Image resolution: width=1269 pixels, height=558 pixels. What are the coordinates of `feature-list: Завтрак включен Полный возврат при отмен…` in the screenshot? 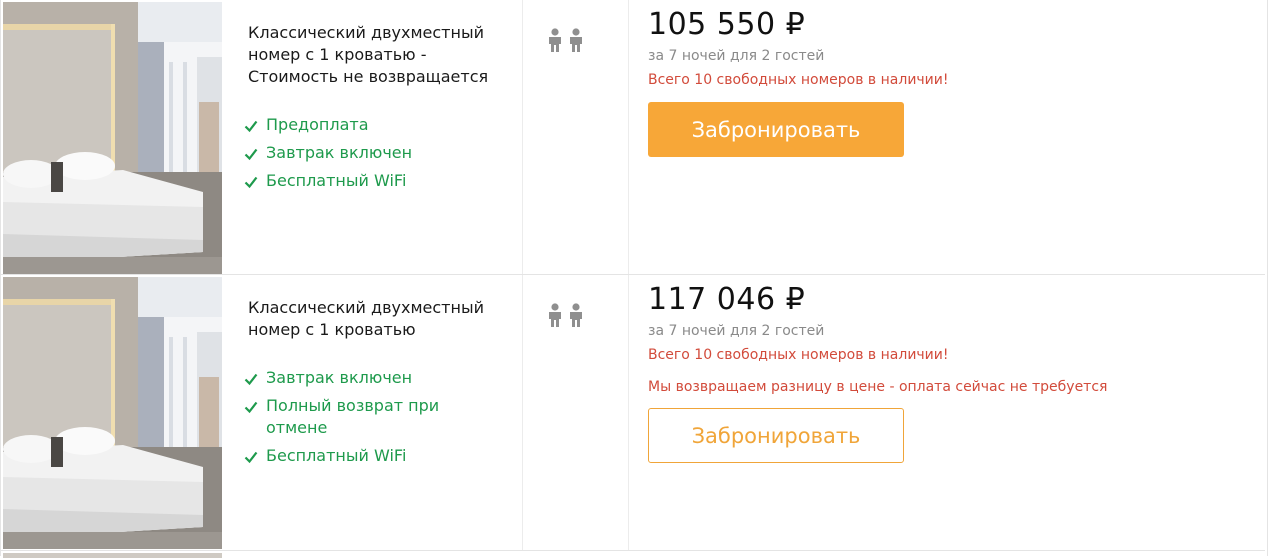 It's located at (360, 420).